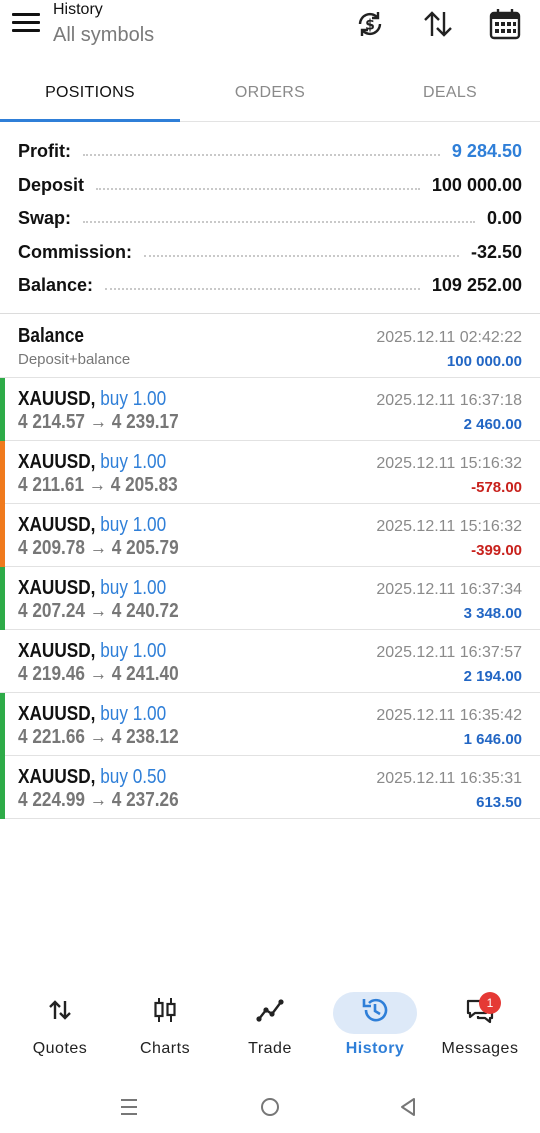 Image resolution: width=540 pixels, height=1133 pixels. I want to click on tab-orders: ORDERS, so click(270, 92).